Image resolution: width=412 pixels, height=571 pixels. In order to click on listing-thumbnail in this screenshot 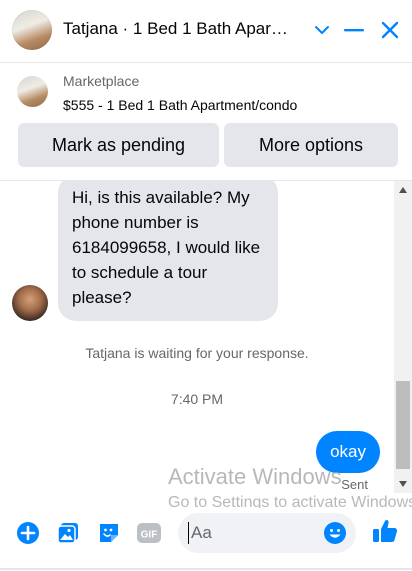, I will do `click(32, 91)`.